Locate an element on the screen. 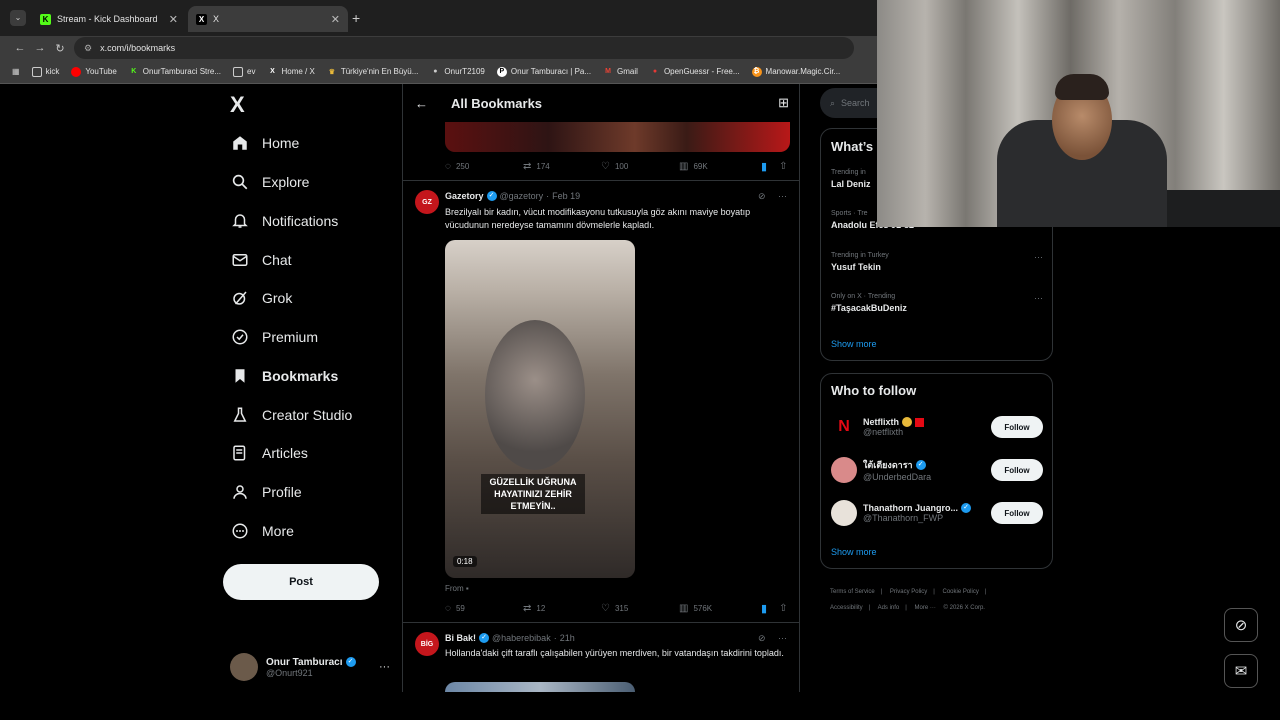  url-input: ⚙ x.com/i/bookmarks is located at coordinates (464, 48).